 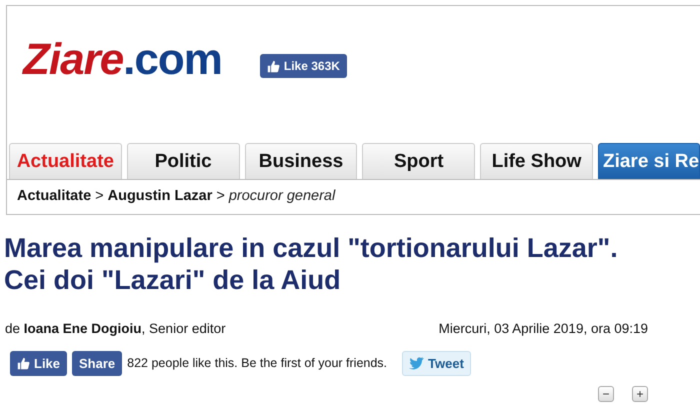 What do you see at coordinates (417, 363) in the screenshot?
I see `bird-icon` at bounding box center [417, 363].